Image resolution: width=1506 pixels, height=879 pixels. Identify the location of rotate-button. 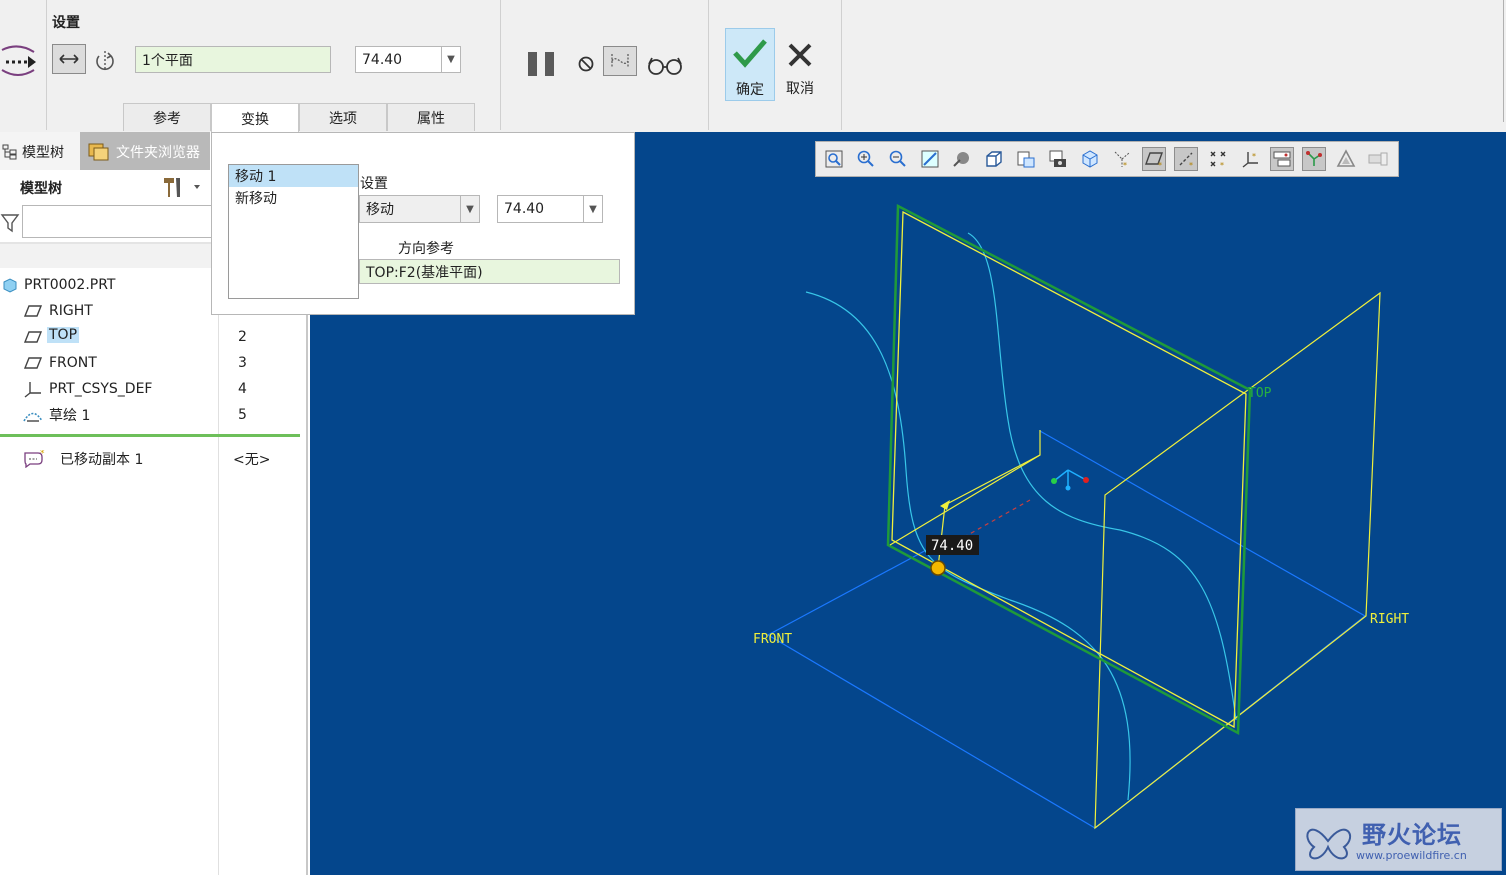
(105, 60).